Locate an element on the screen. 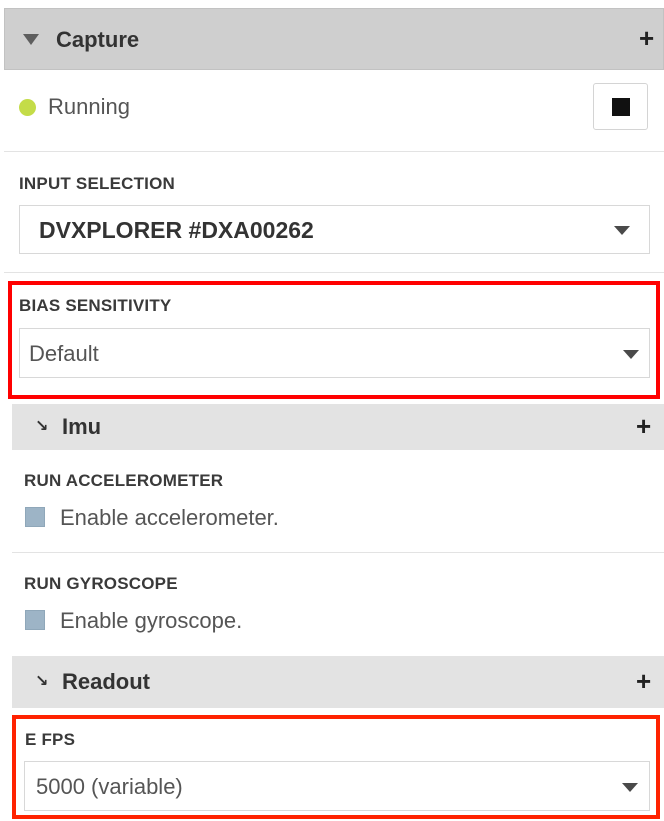  input-selection-label: INPUT SELECTION is located at coordinates (97, 183).